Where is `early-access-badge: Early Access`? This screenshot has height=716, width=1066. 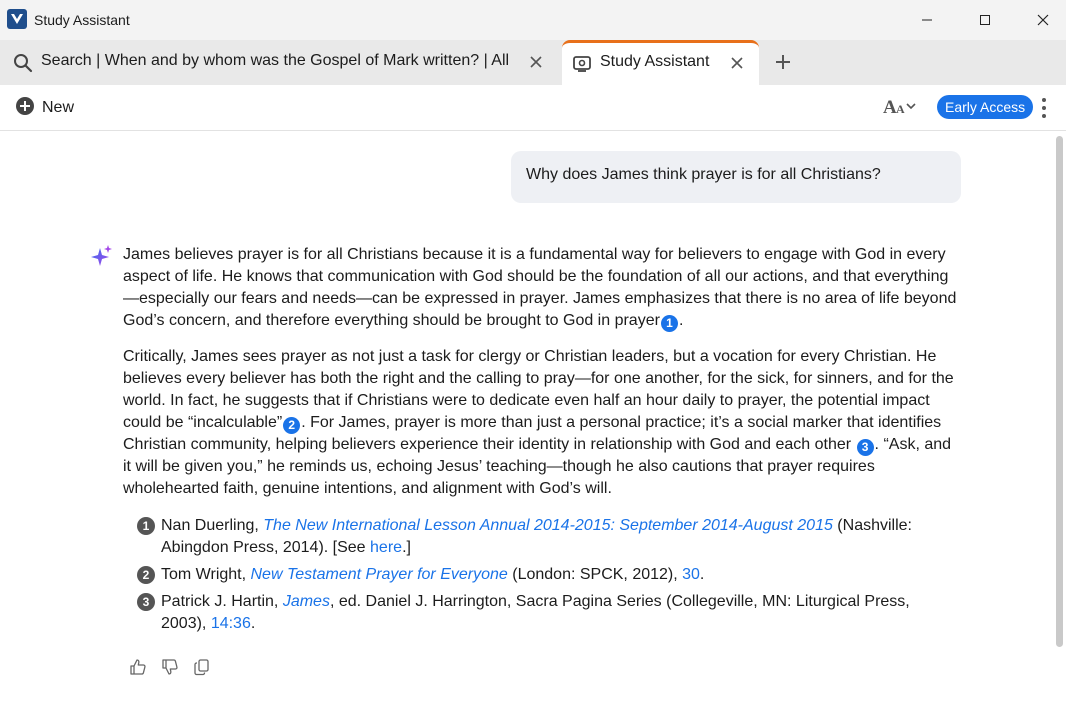
early-access-badge: Early Access is located at coordinates (985, 107).